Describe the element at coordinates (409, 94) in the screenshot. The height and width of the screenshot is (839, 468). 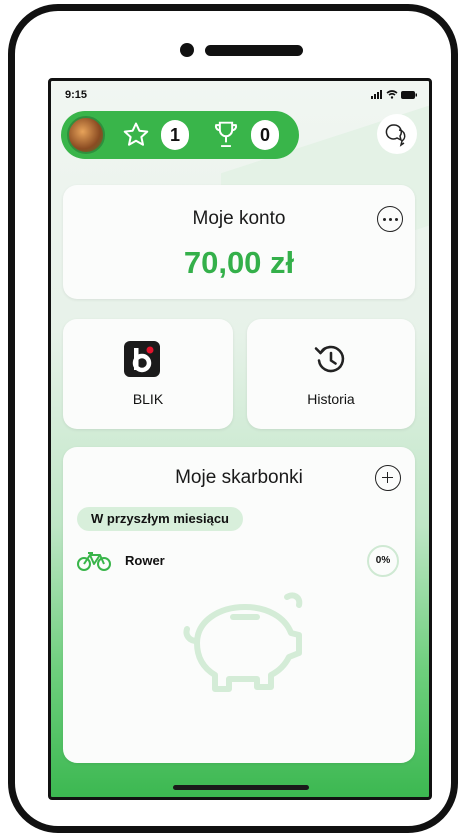
I see `battery-icon` at that location.